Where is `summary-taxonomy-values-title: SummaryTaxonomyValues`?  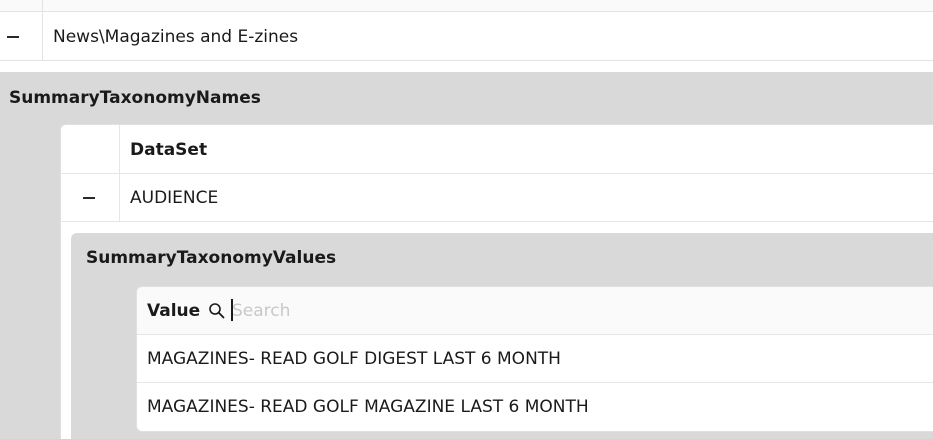 summary-taxonomy-values-title: SummaryTaxonomyValues is located at coordinates (211, 258).